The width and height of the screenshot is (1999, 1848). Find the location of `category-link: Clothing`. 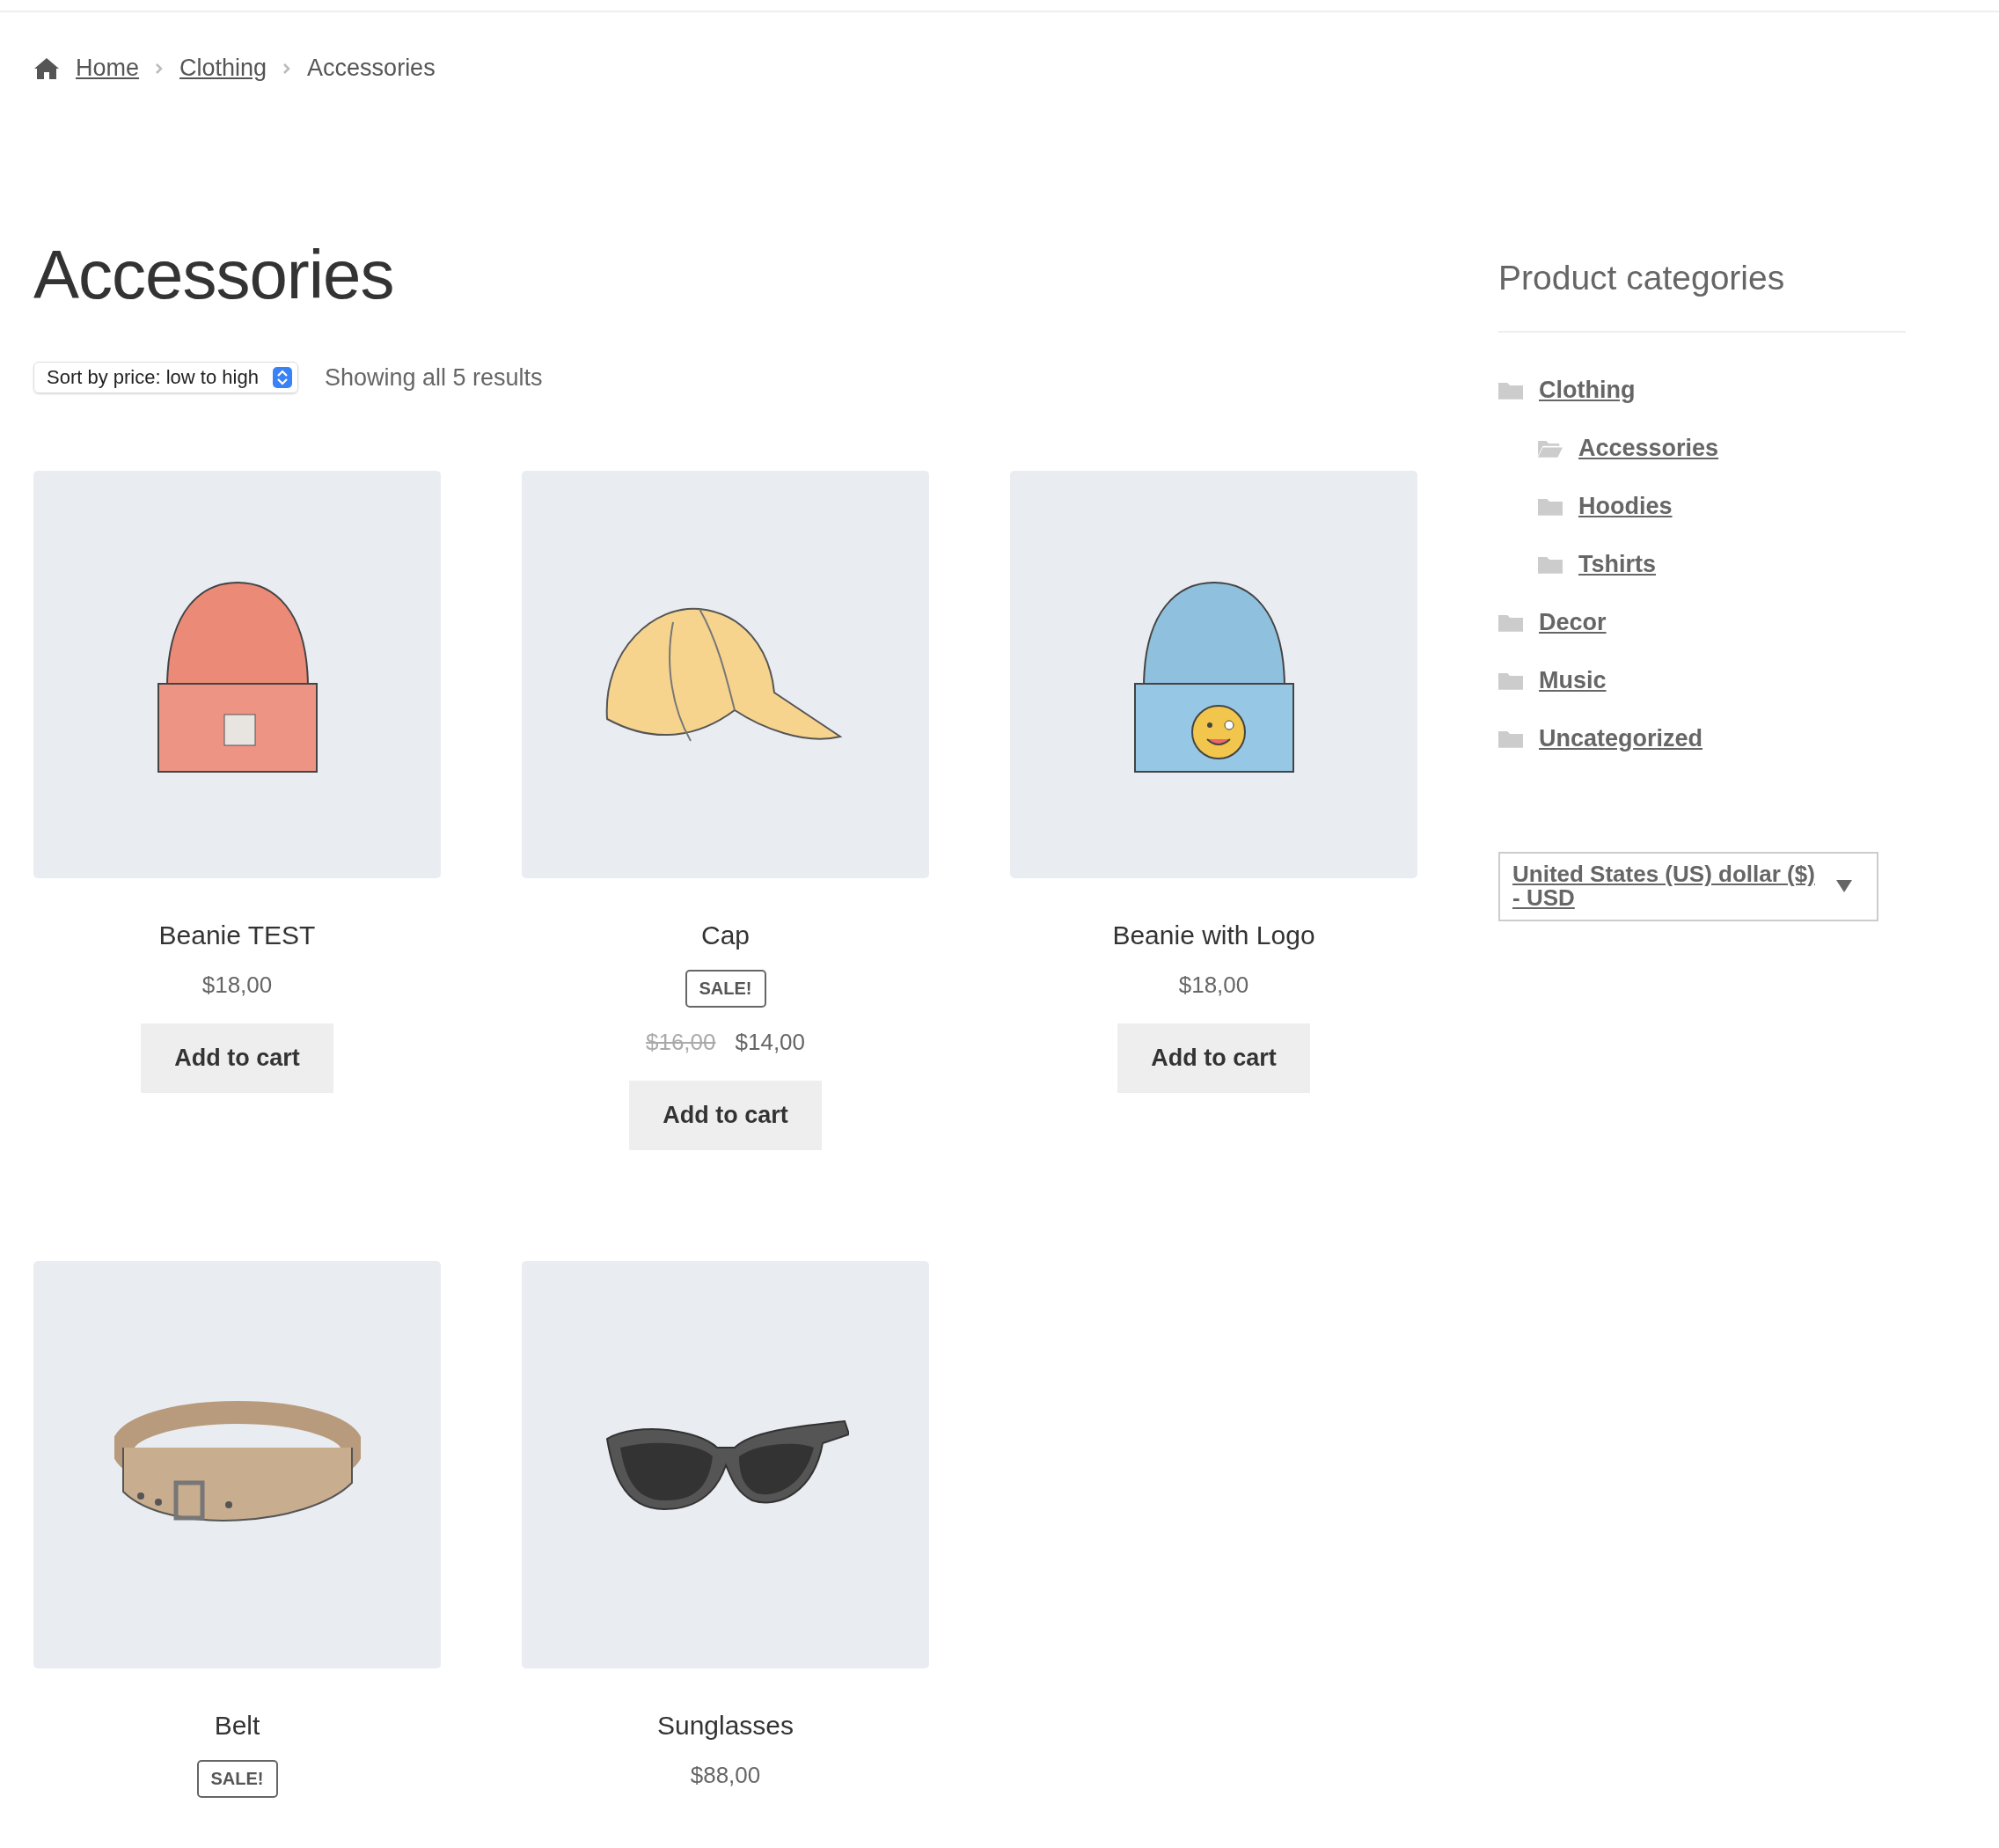

category-link: Clothing is located at coordinates (1587, 390).